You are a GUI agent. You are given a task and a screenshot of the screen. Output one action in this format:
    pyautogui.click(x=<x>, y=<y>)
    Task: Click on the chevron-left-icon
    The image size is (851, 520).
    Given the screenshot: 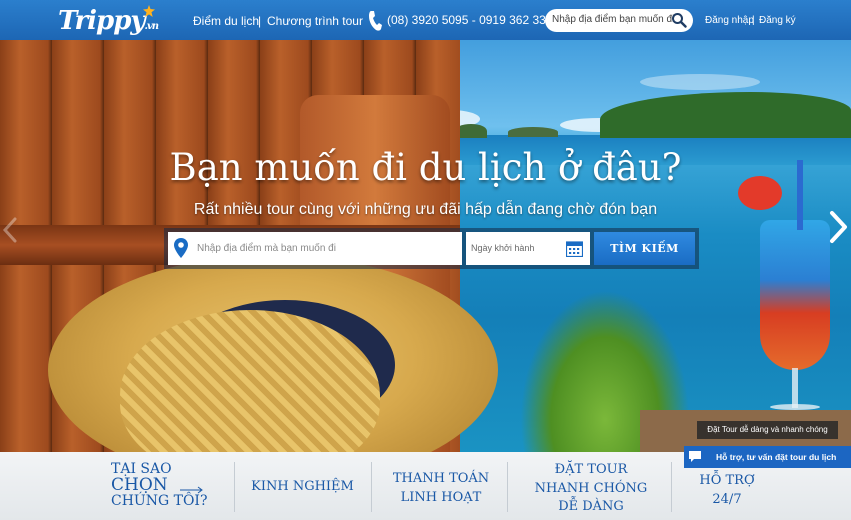 What is the action you would take?
    pyautogui.click(x=10, y=230)
    